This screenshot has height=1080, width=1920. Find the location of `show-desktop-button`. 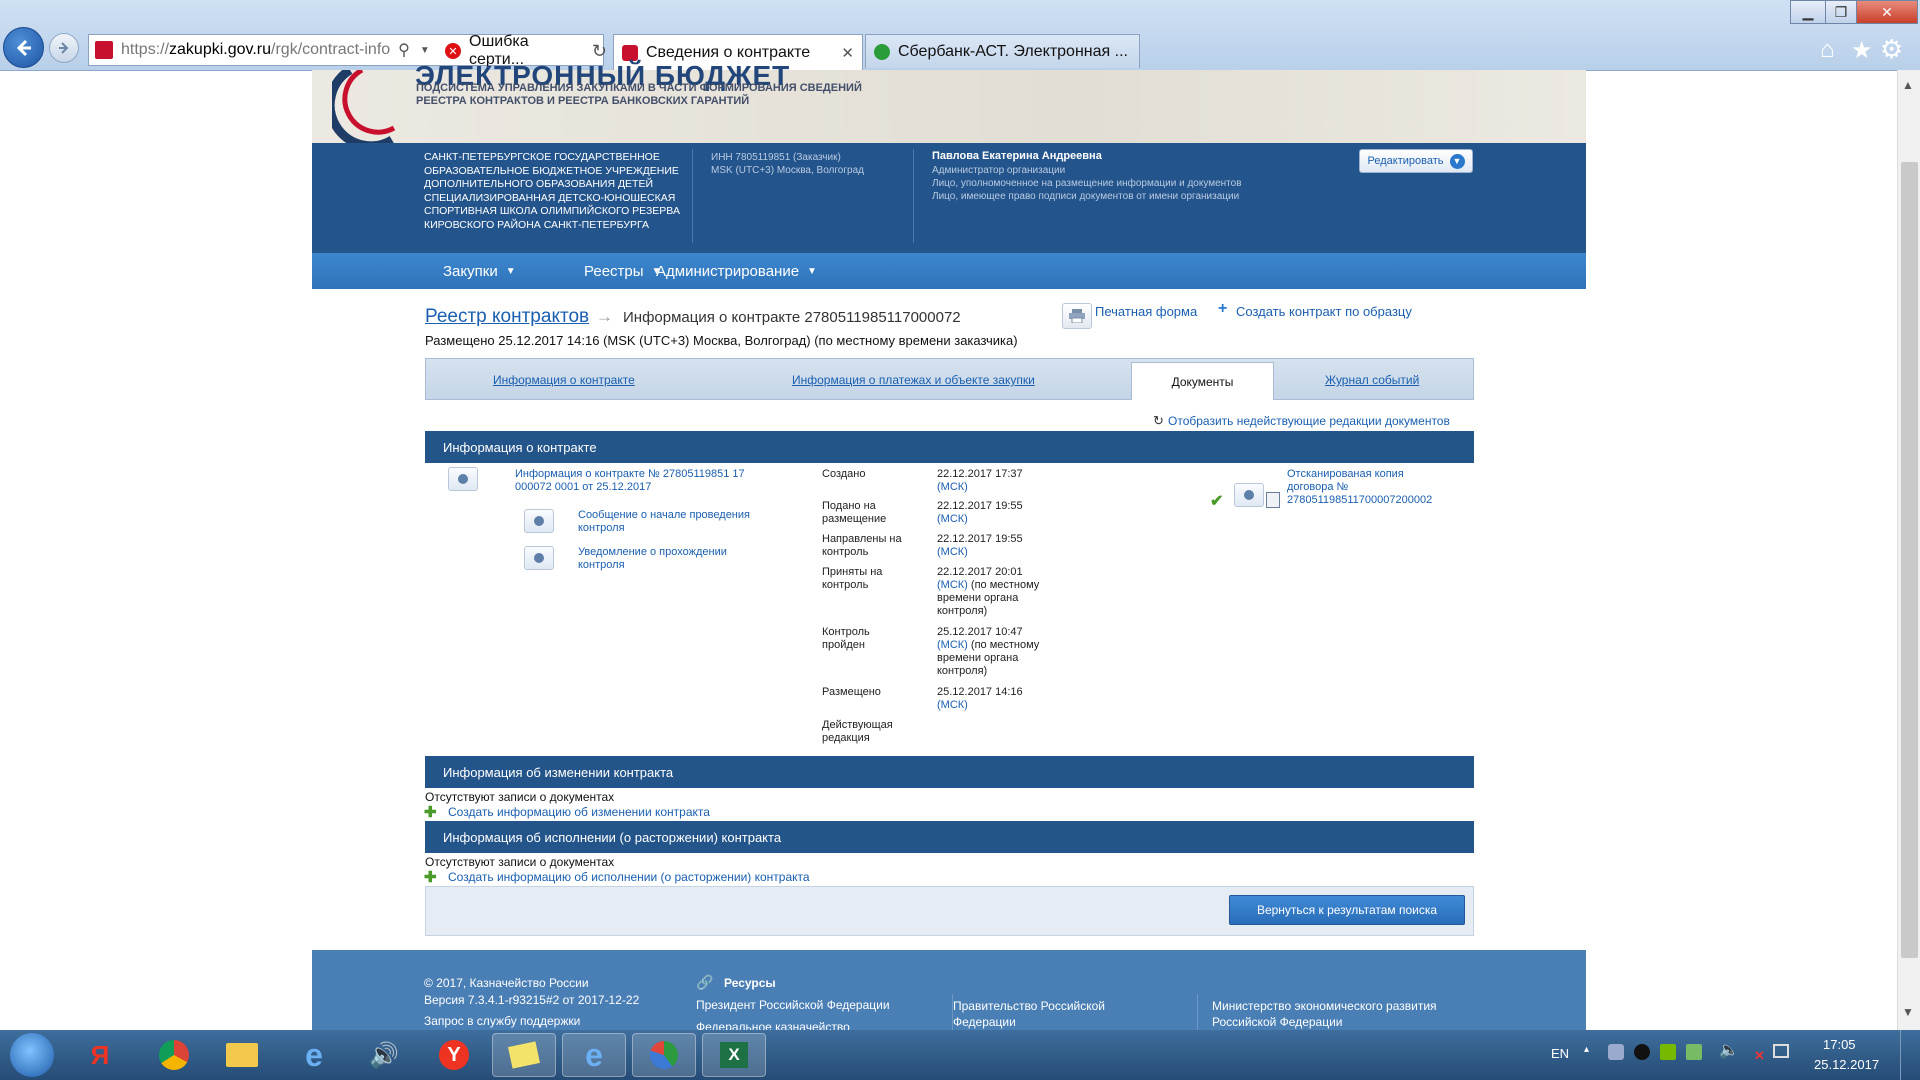

show-desktop-button is located at coordinates (1910, 1055).